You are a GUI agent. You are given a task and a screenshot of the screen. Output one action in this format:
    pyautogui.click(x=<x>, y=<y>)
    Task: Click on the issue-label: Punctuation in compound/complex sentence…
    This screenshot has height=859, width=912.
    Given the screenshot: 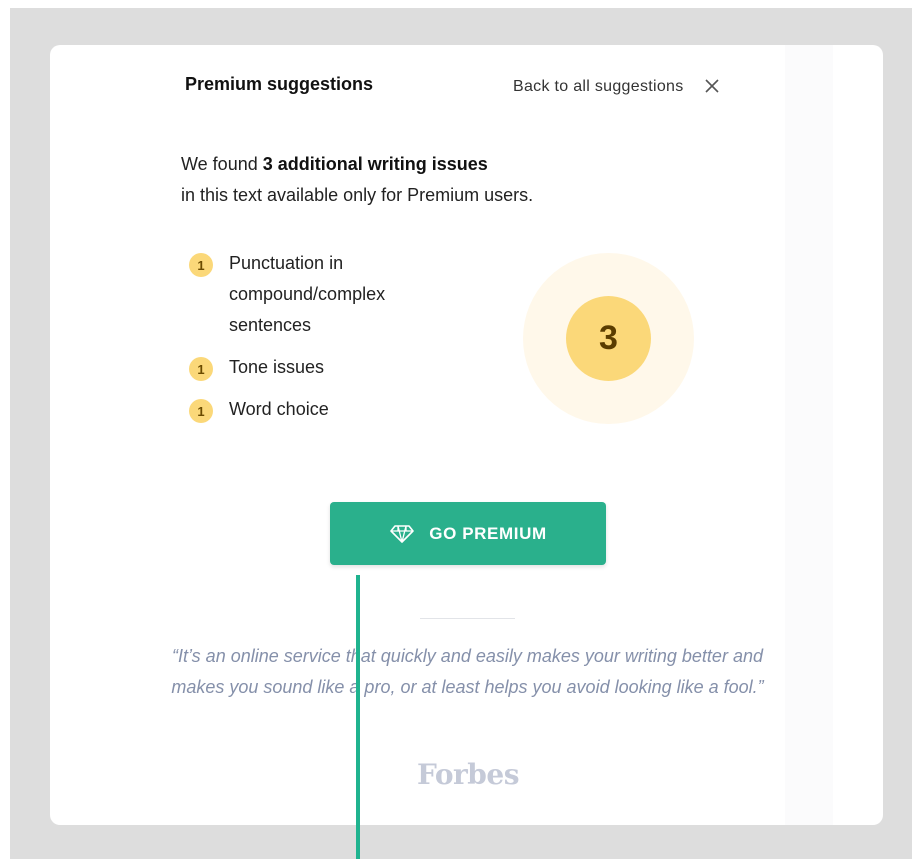 What is the action you would take?
    pyautogui.click(x=307, y=294)
    